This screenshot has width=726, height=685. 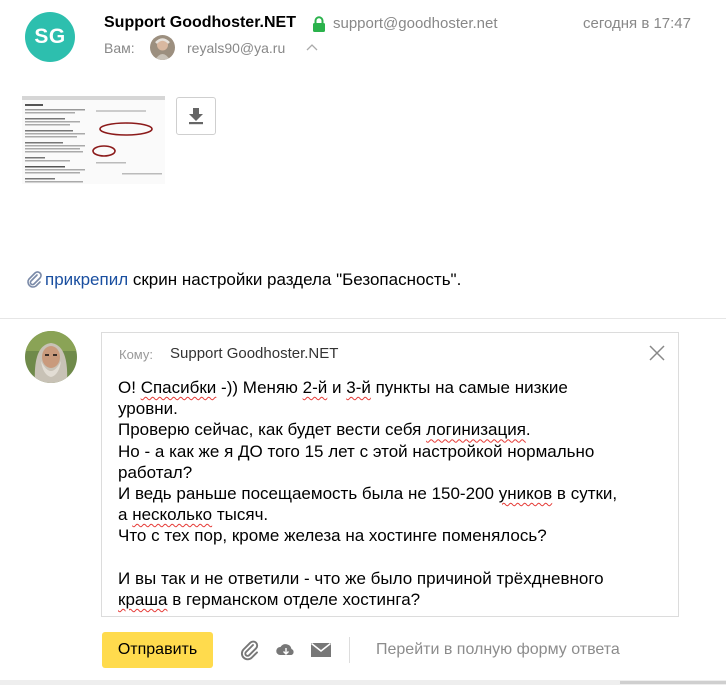 What do you see at coordinates (637, 23) in the screenshot?
I see `message-timestamp: сегодня в 17:47` at bounding box center [637, 23].